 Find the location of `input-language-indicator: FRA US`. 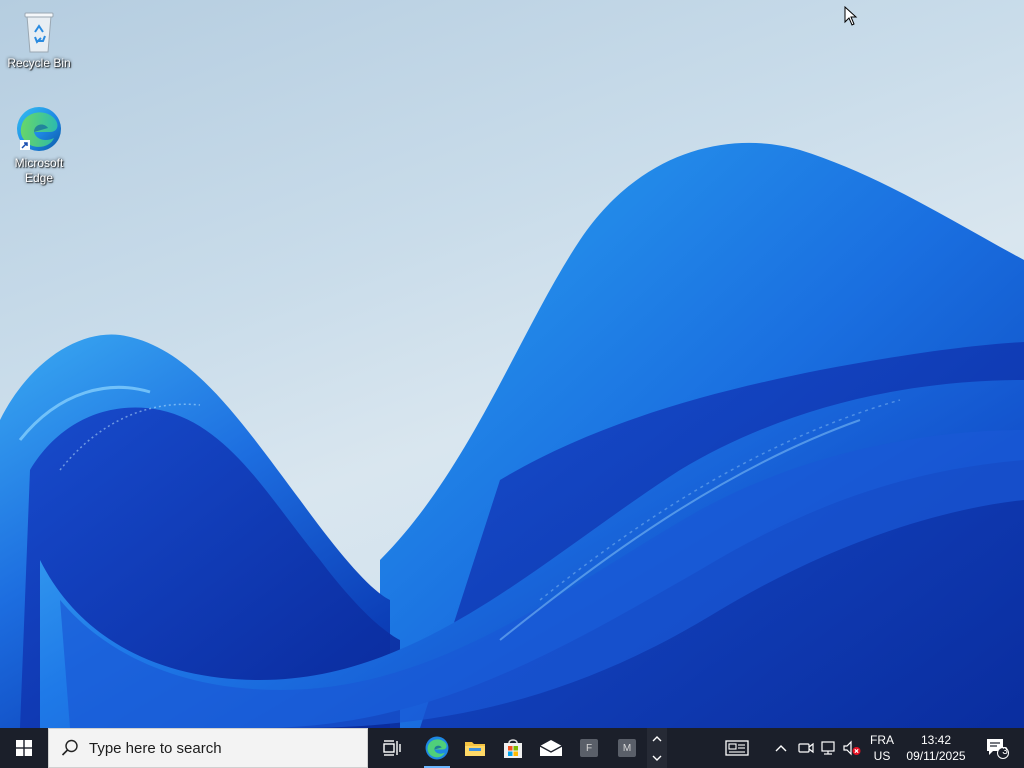

input-language-indicator: FRA US is located at coordinates (882, 748).